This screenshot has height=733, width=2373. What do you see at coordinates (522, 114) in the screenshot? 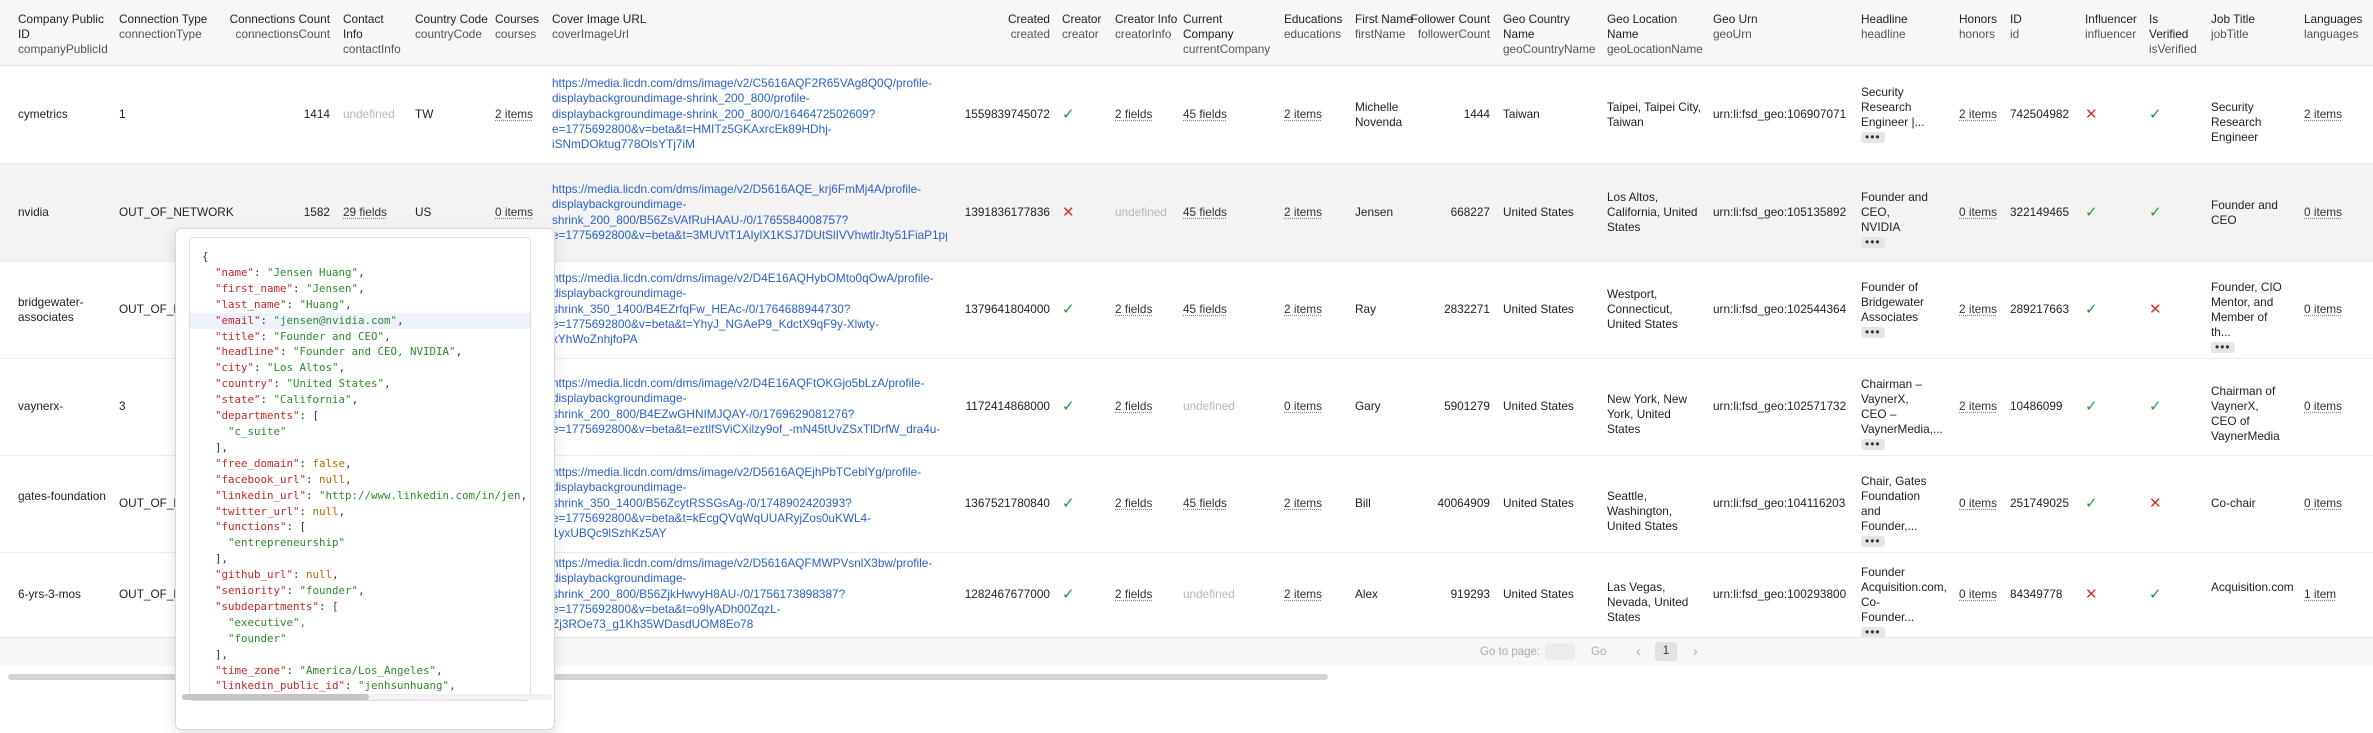
I see `cell-courses: 2 items` at bounding box center [522, 114].